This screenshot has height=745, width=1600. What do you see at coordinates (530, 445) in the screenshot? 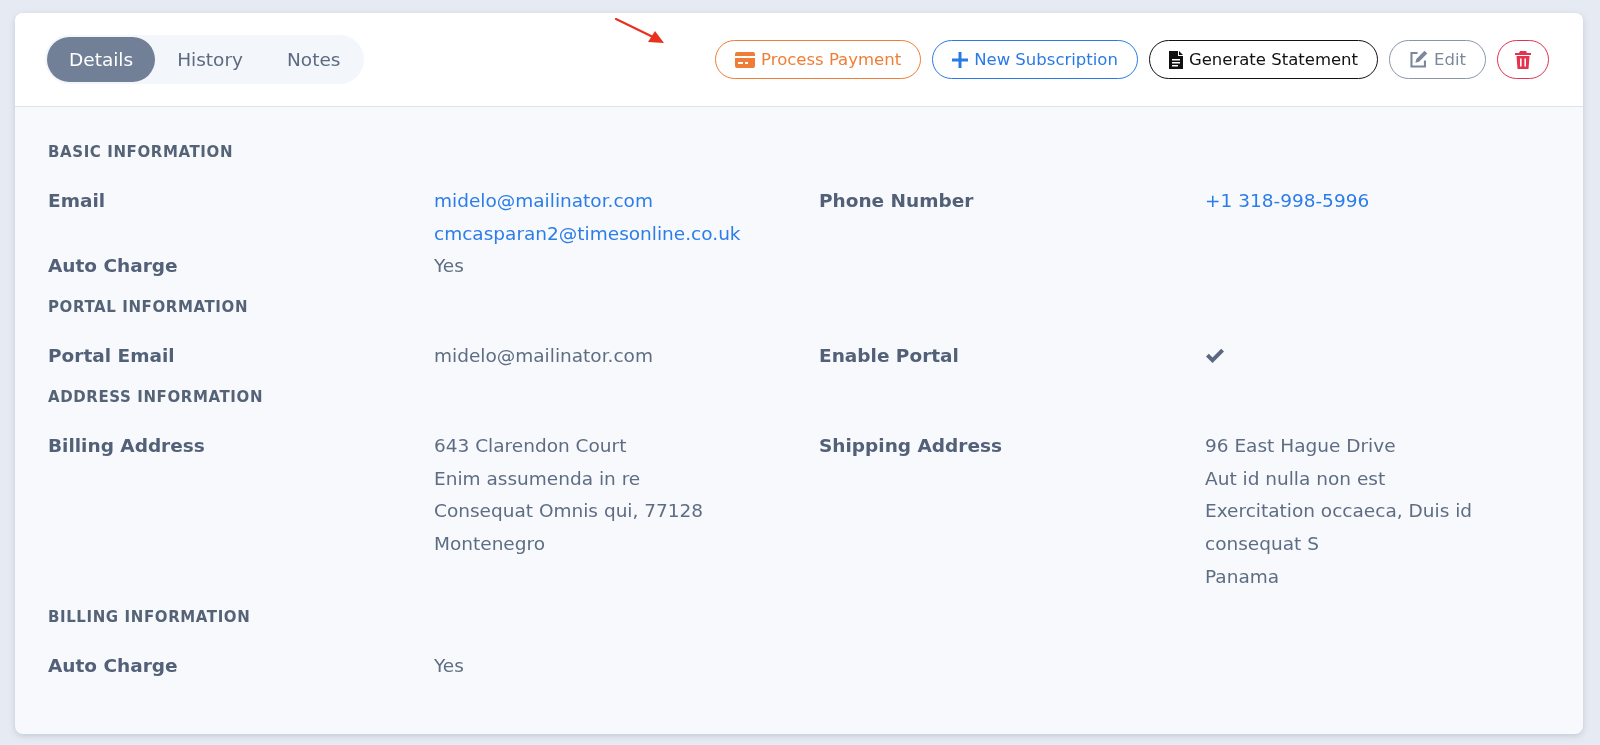
I see `field-value: 643 Clarendon Court` at bounding box center [530, 445].